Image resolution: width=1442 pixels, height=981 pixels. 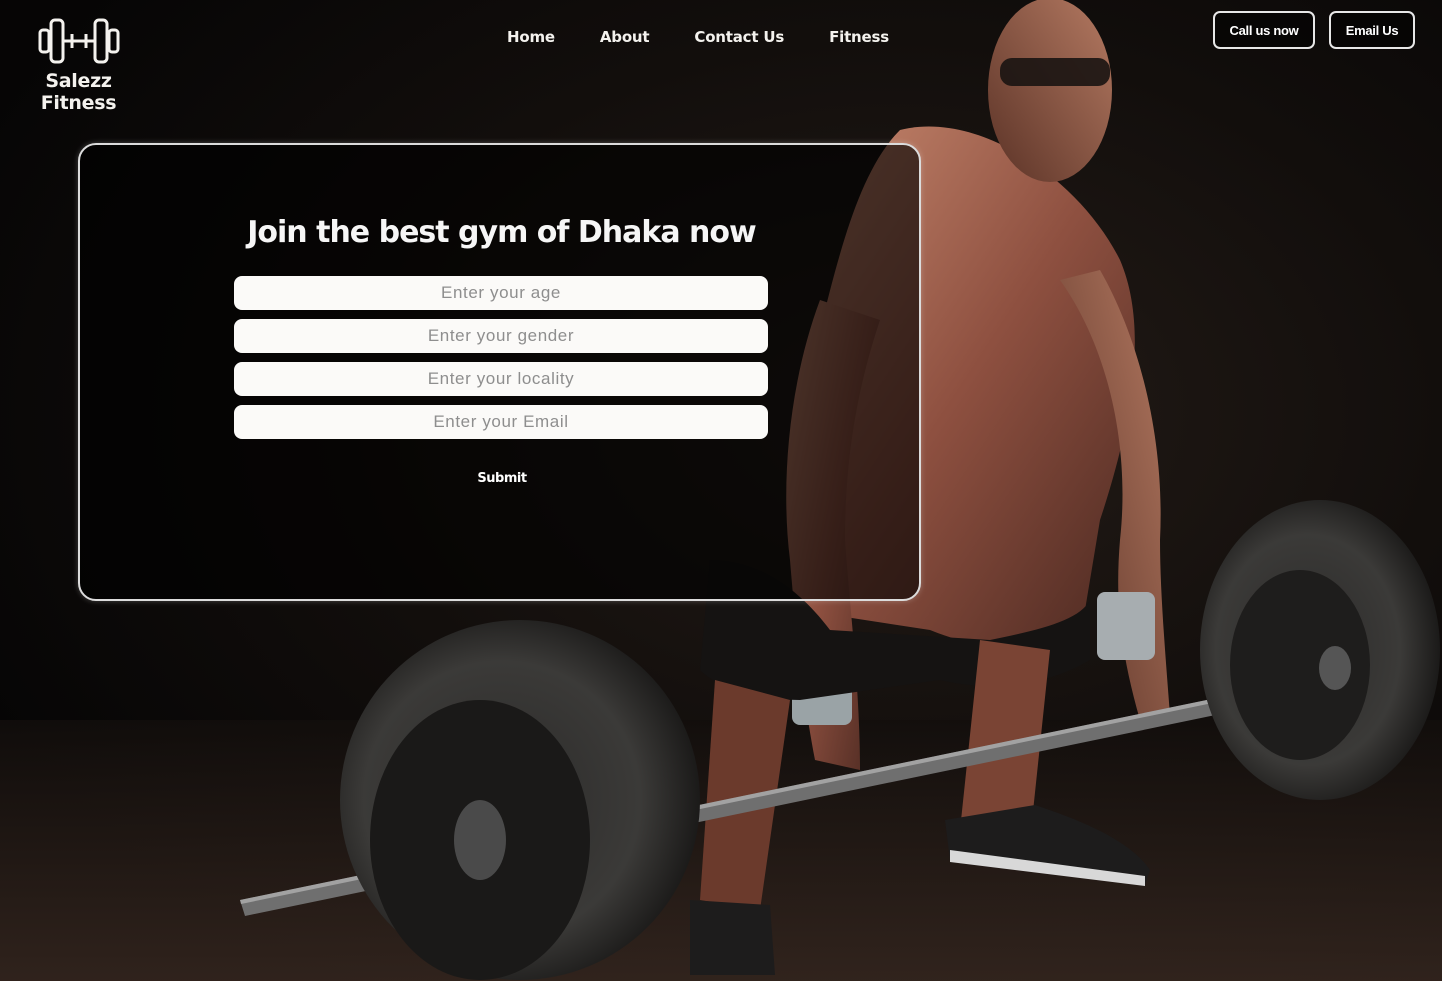 What do you see at coordinates (78, 92) in the screenshot?
I see `brand-name: Salezz Fitness` at bounding box center [78, 92].